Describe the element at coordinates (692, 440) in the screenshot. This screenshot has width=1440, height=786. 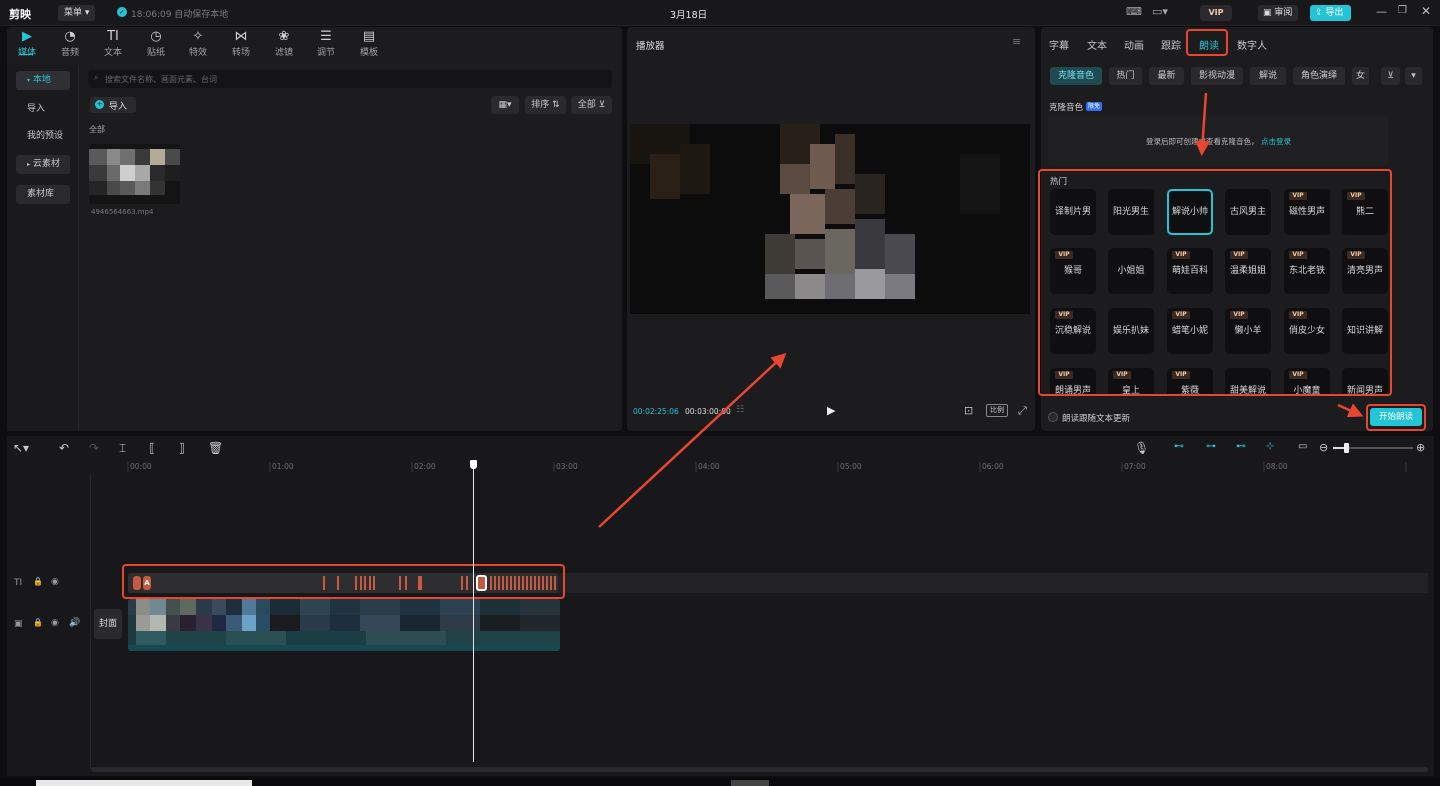
I see `arrow-track-to-preview` at that location.